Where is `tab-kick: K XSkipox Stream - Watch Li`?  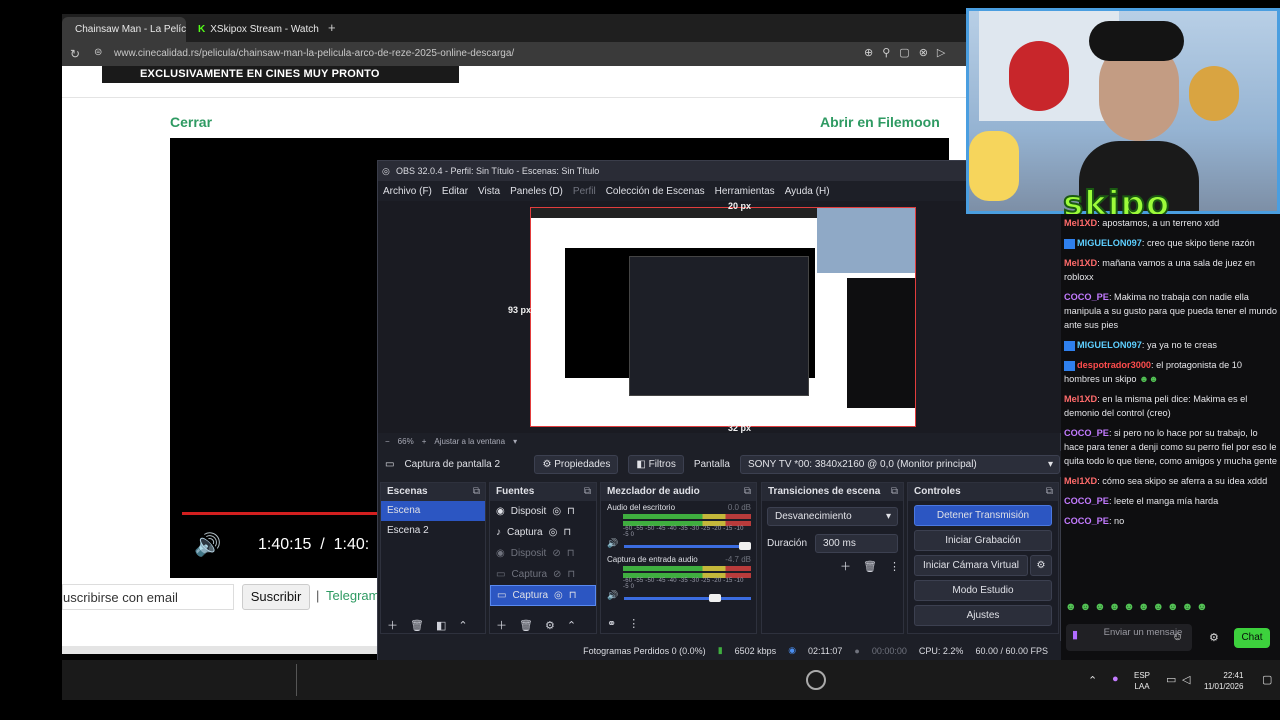
tab-kick: K XSkipox Stream - Watch Li is located at coordinates (255, 29).